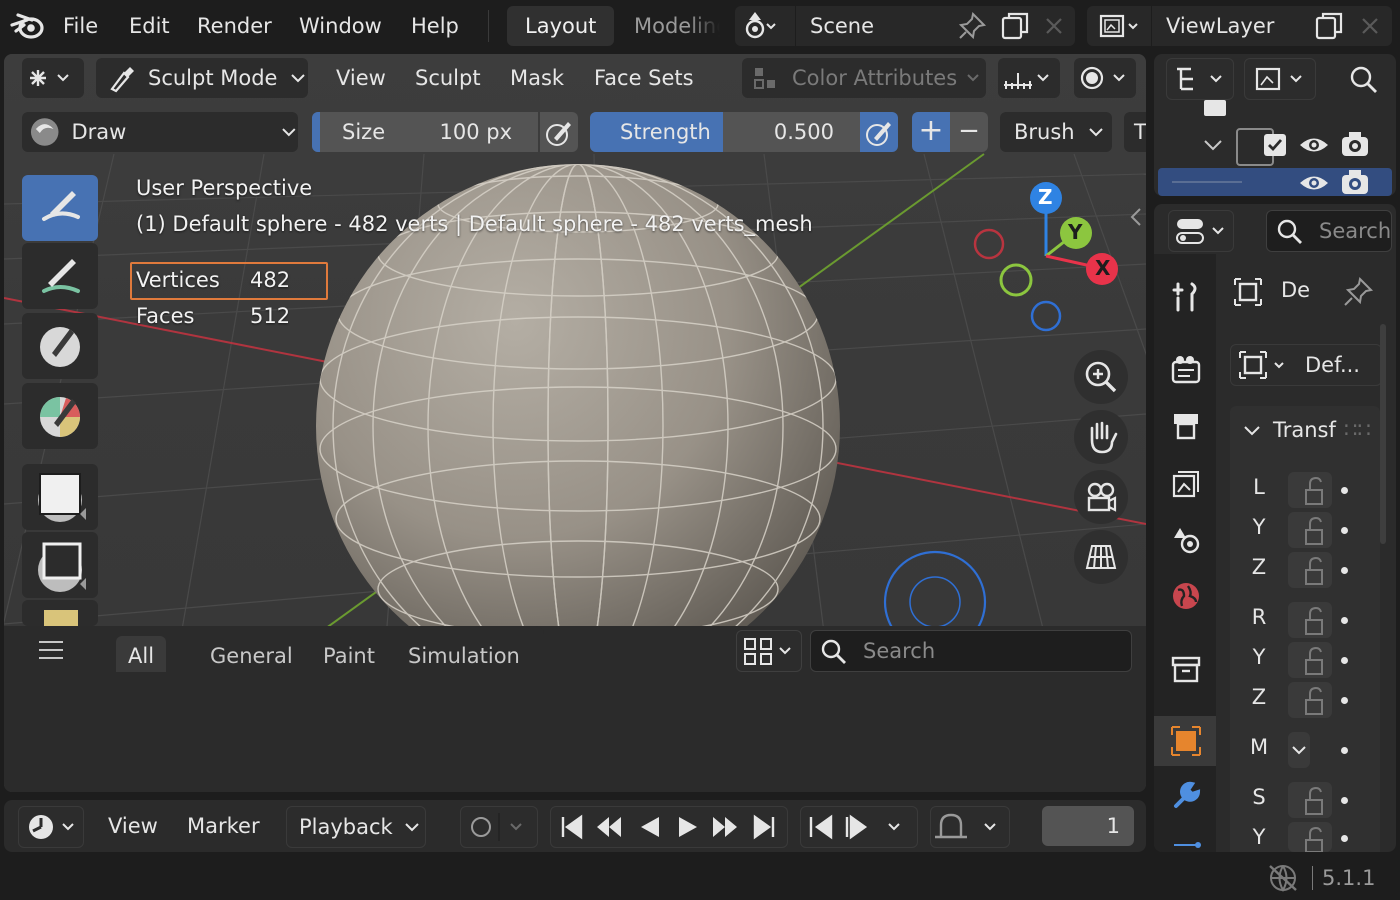  What do you see at coordinates (499, 827) in the screenshot?
I see `auto-keying-toggle` at bounding box center [499, 827].